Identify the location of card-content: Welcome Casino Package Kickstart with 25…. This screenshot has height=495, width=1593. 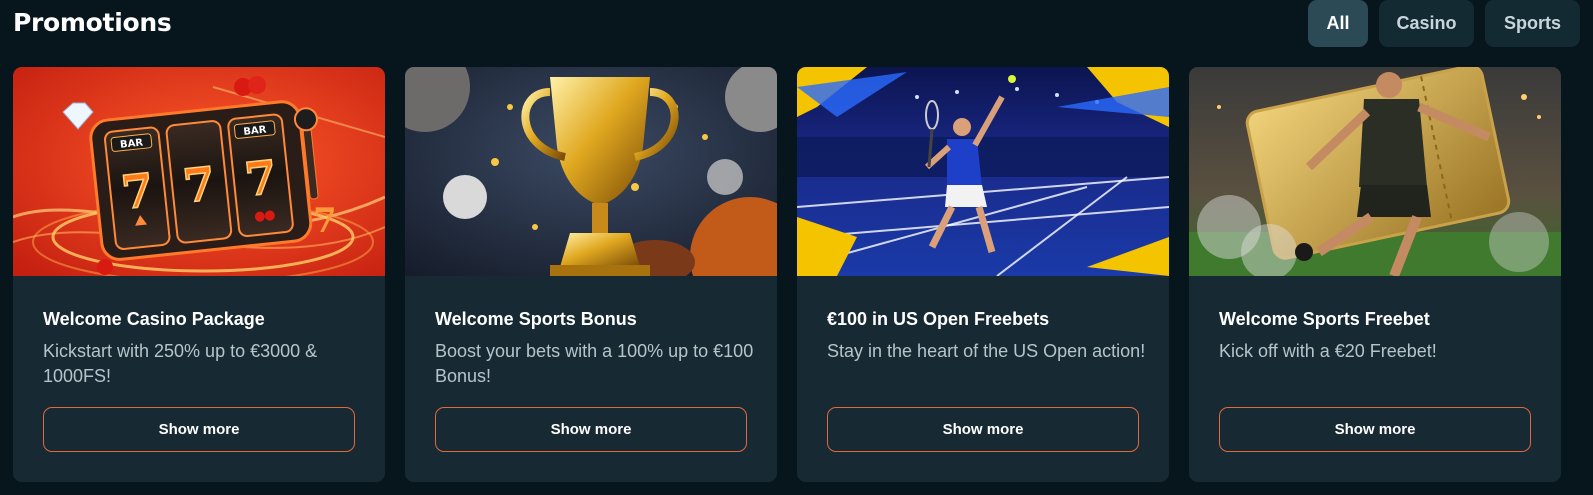
(203, 348).